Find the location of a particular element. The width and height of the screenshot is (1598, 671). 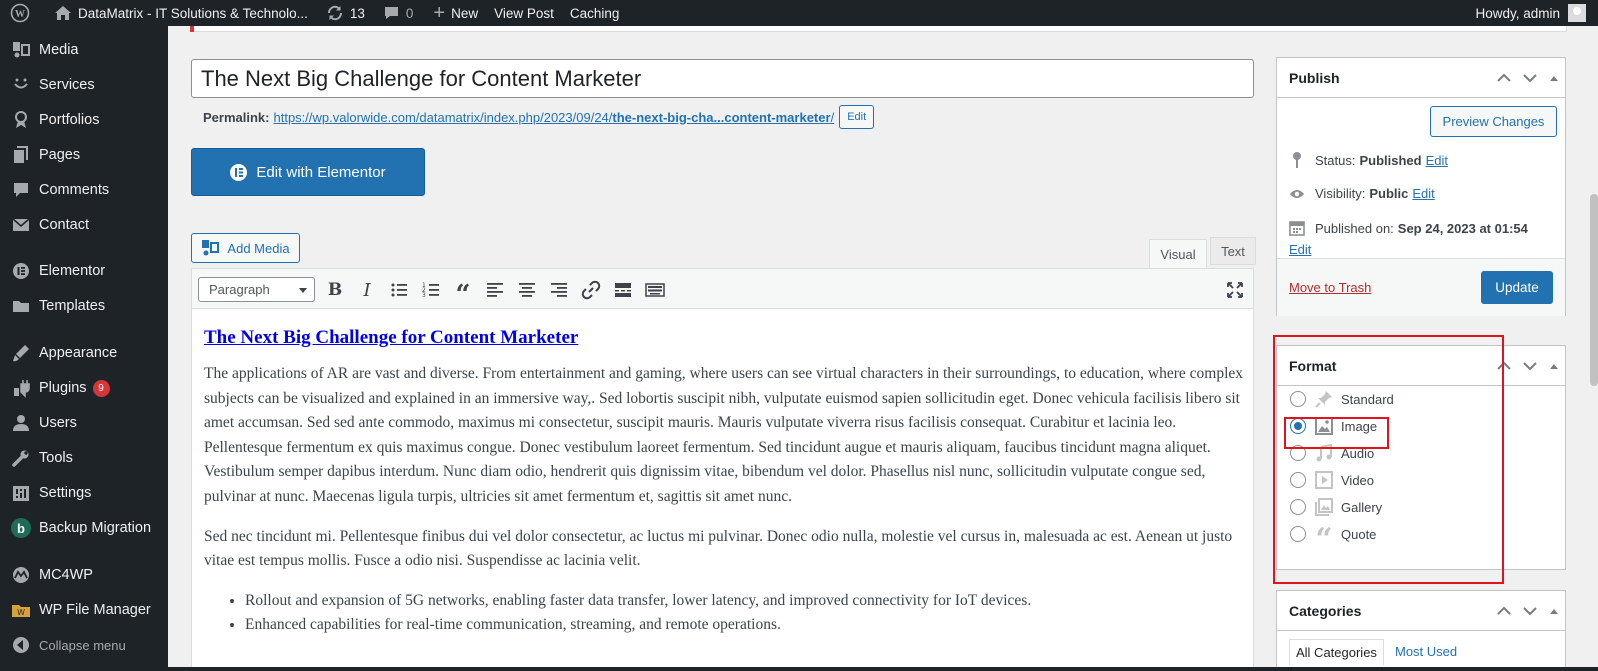

sidebar-item-contact: Contact is located at coordinates (84, 225).